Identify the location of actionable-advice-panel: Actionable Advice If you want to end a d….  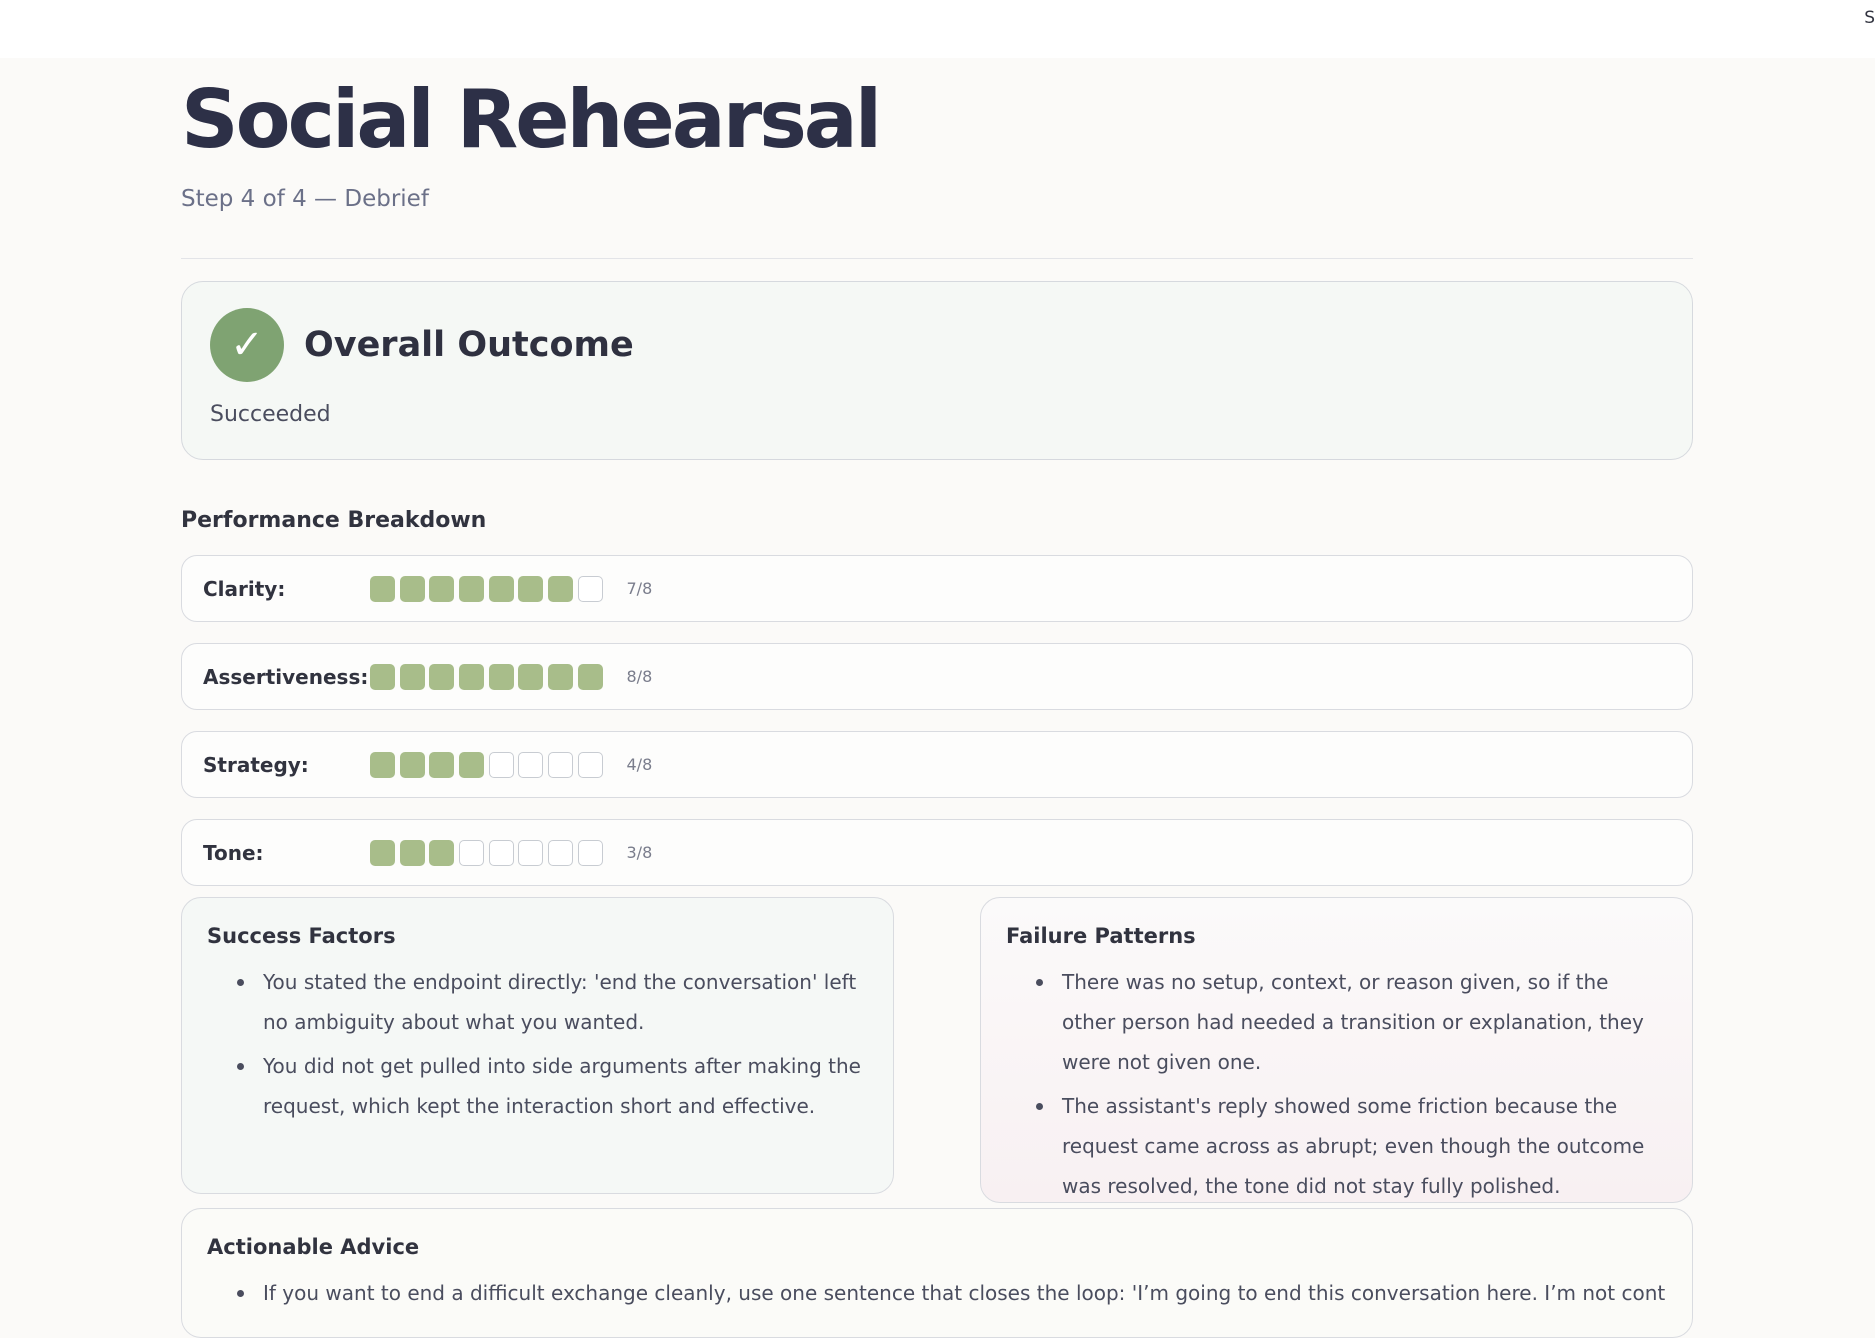
(937, 1273).